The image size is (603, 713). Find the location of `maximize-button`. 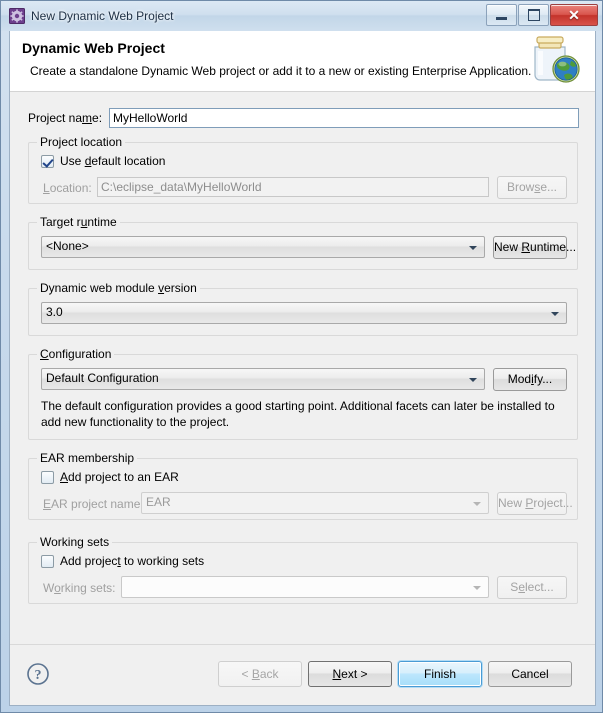

maximize-button is located at coordinates (533, 15).